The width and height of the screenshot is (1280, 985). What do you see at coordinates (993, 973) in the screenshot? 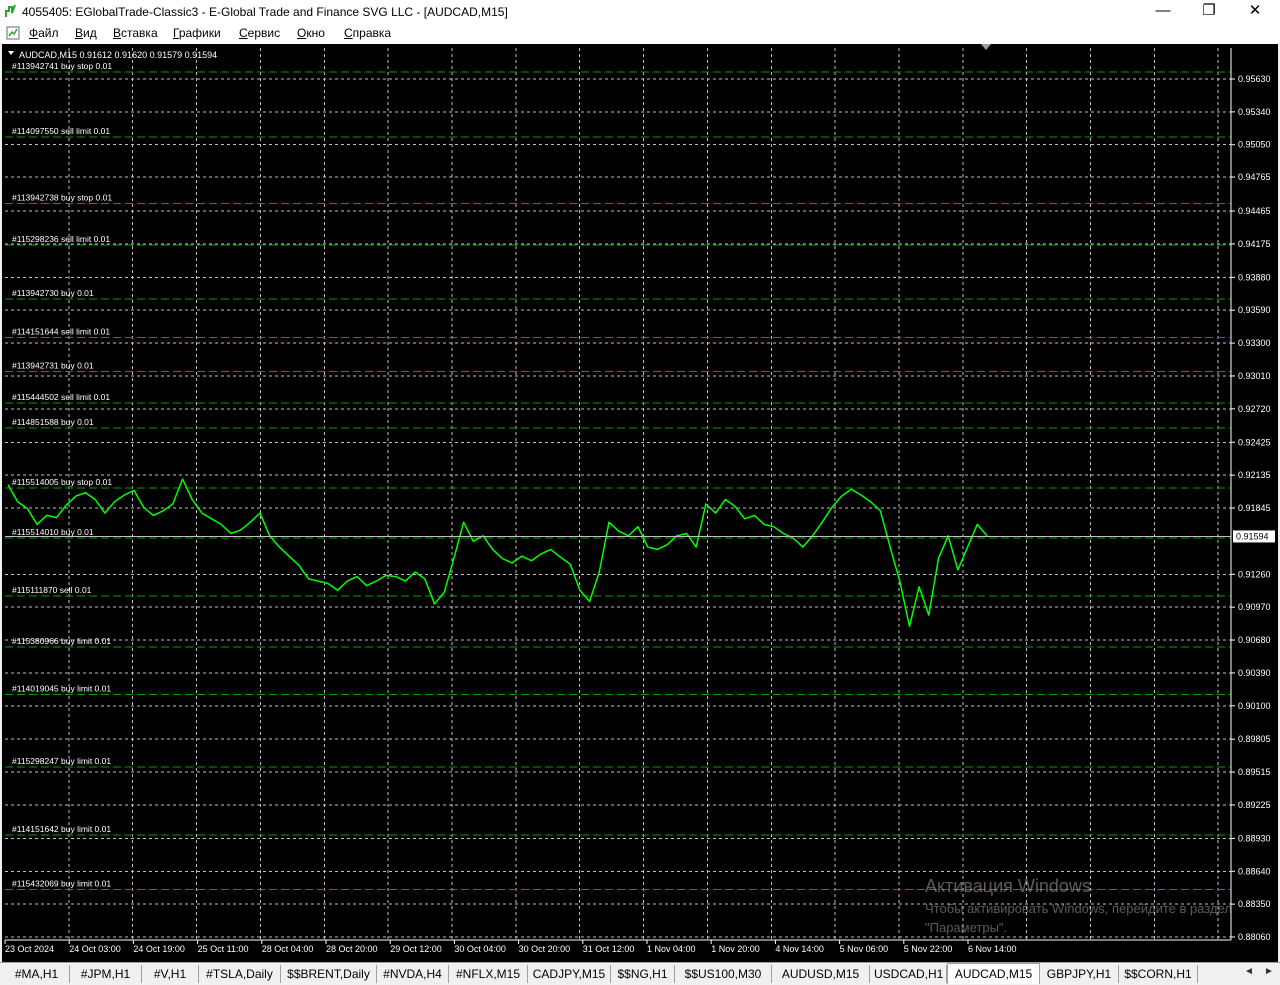
I see `chart-tab: AUDCAD,M15` at bounding box center [993, 973].